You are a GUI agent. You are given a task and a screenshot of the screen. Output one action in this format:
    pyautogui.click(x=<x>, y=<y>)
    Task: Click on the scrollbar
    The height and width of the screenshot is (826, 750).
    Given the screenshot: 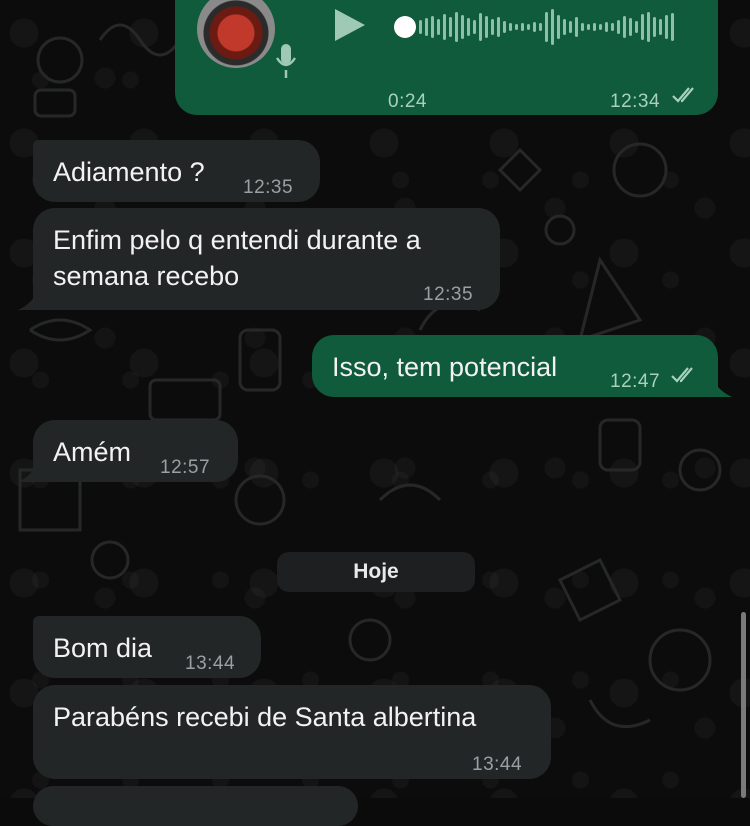 What is the action you would take?
    pyautogui.click(x=743, y=705)
    